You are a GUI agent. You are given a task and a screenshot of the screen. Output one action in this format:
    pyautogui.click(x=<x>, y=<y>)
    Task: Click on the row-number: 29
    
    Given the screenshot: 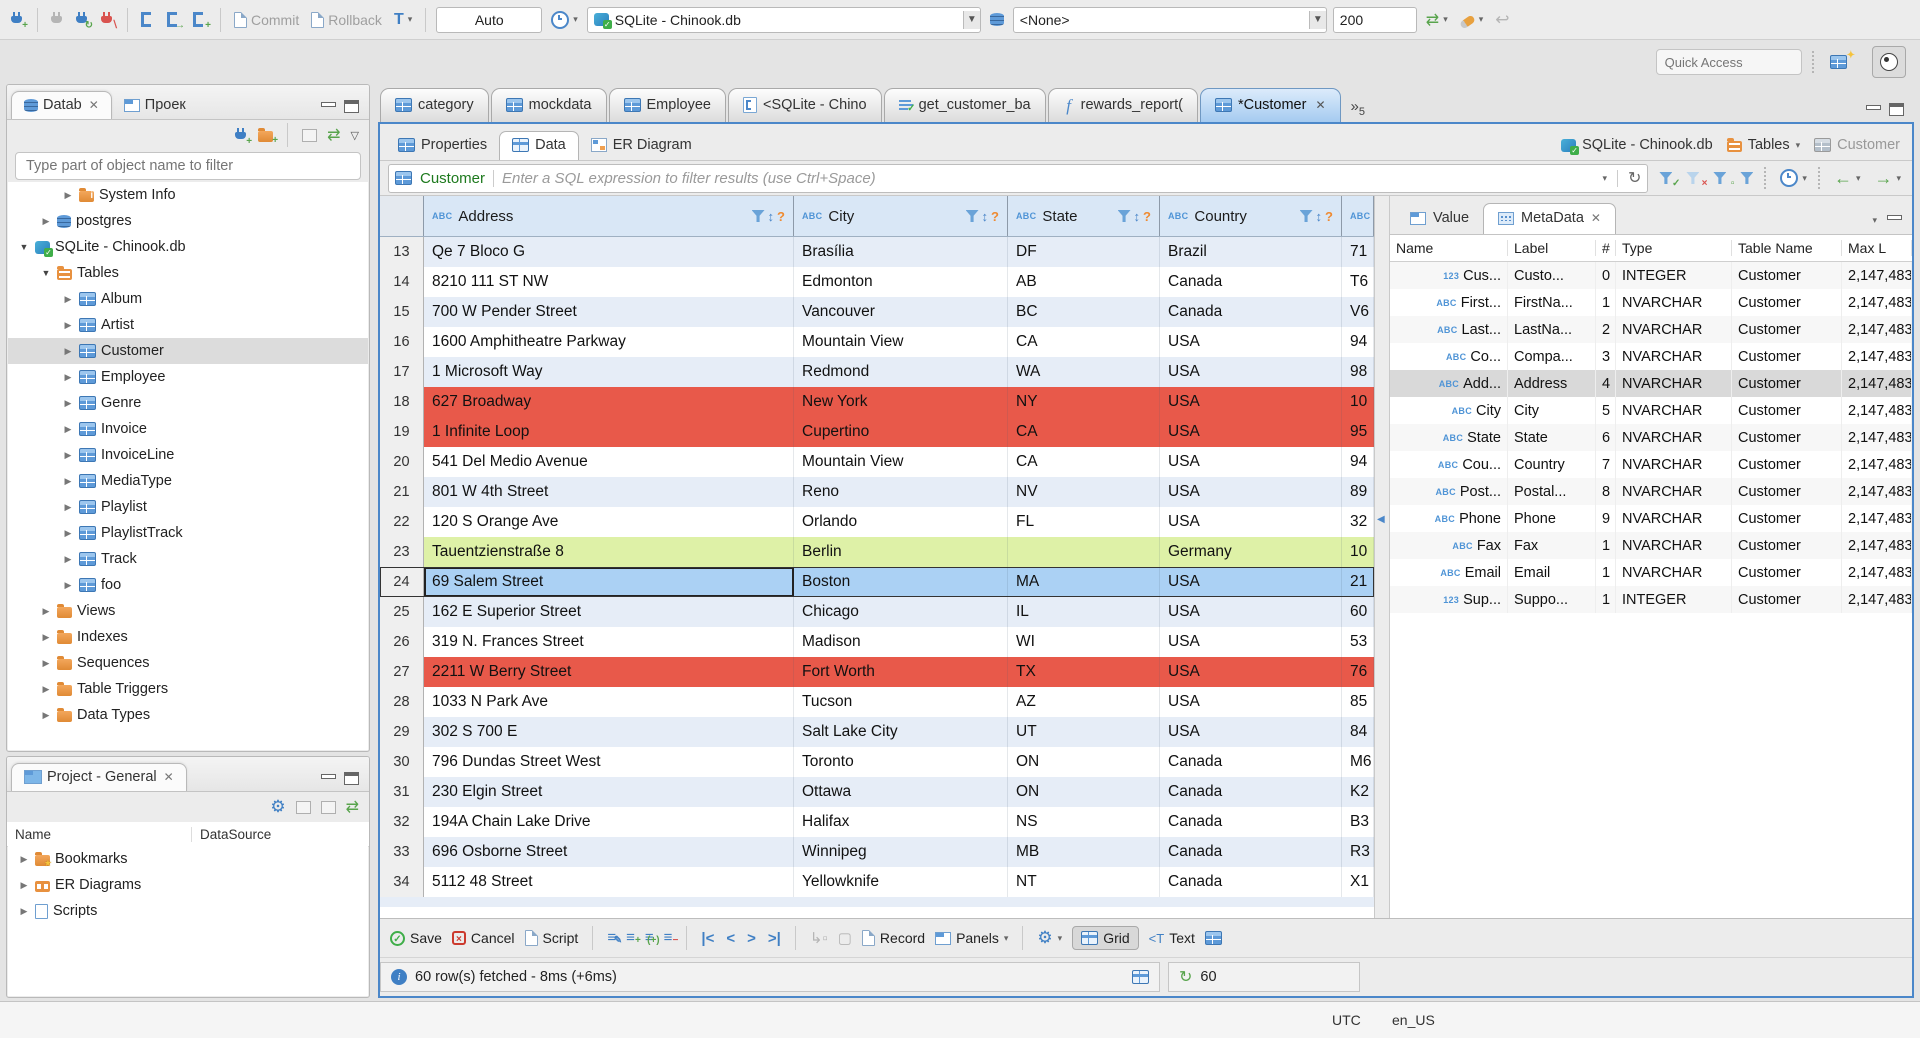 What is the action you would take?
    pyautogui.click(x=402, y=732)
    